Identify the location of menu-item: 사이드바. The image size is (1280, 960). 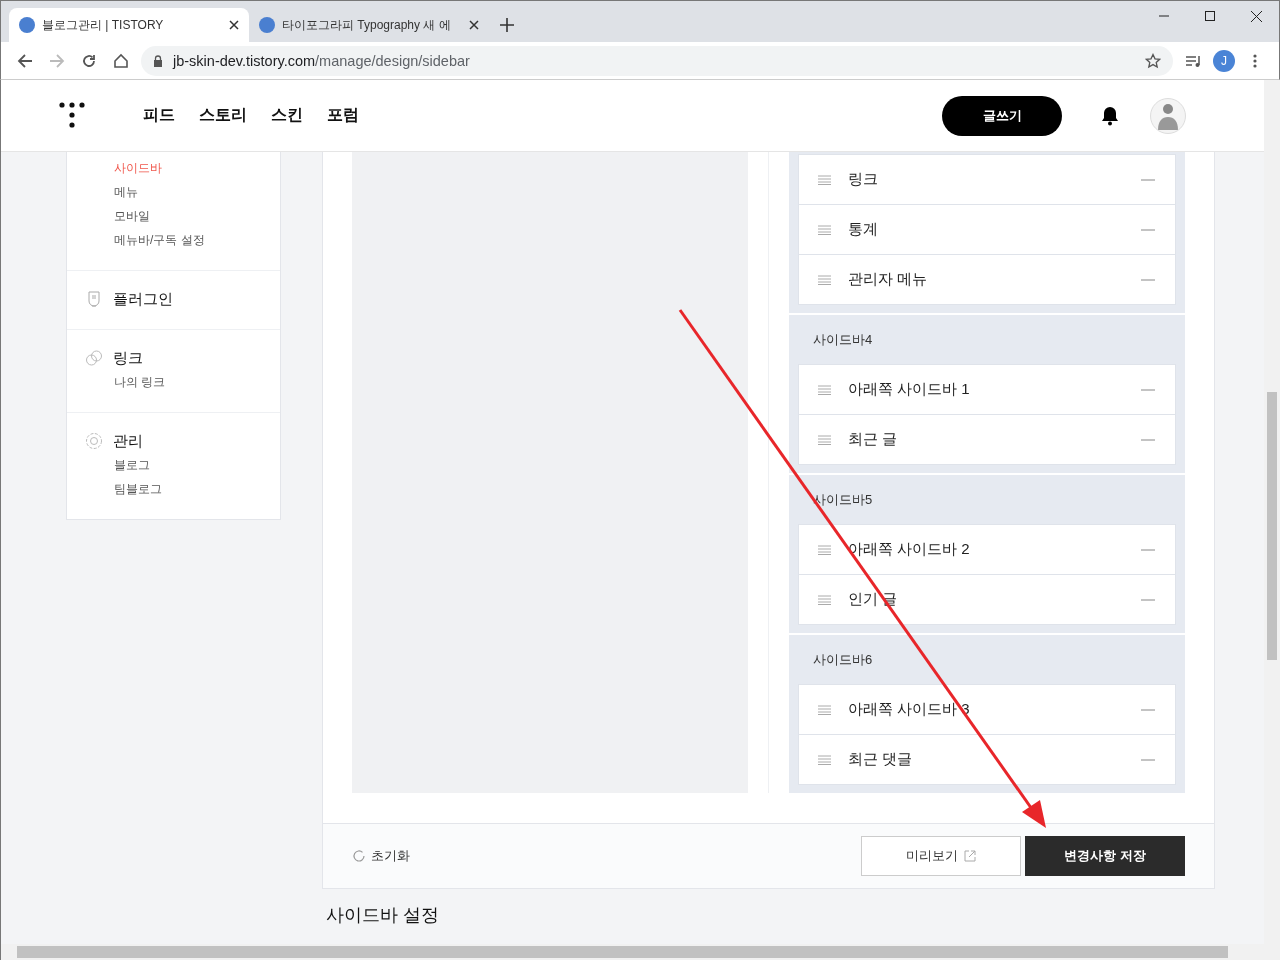
(138, 168).